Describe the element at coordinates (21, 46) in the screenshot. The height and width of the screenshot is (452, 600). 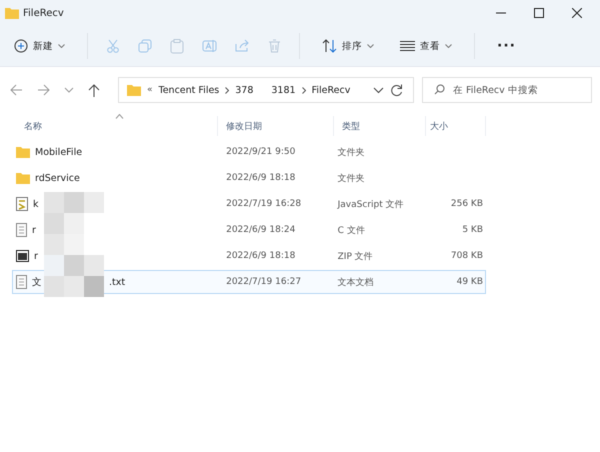
I see `plus-icon` at that location.